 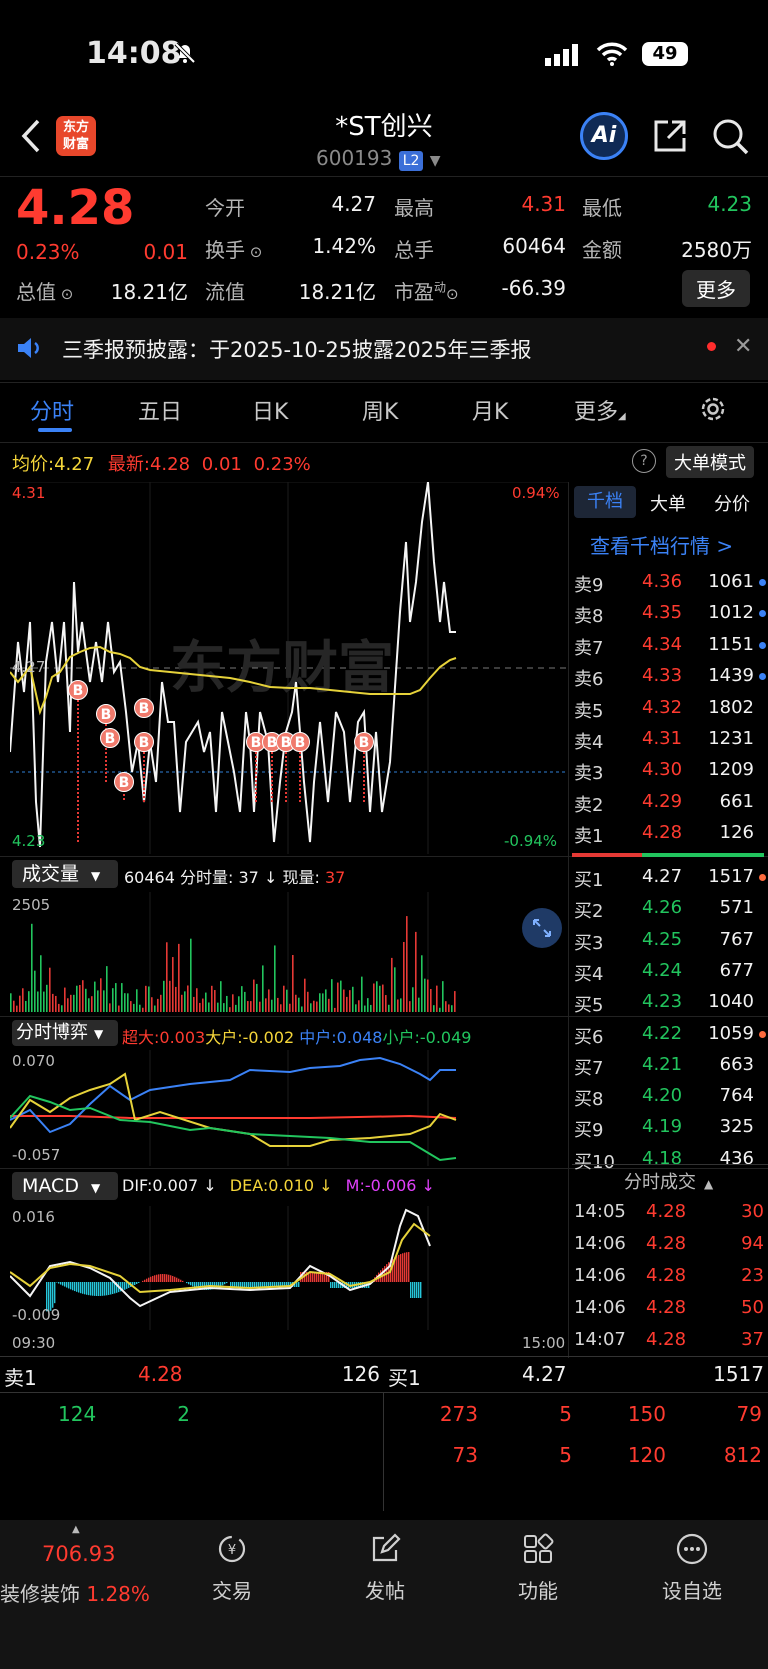 I want to click on ask-level: 卖7, so click(x=589, y=648).